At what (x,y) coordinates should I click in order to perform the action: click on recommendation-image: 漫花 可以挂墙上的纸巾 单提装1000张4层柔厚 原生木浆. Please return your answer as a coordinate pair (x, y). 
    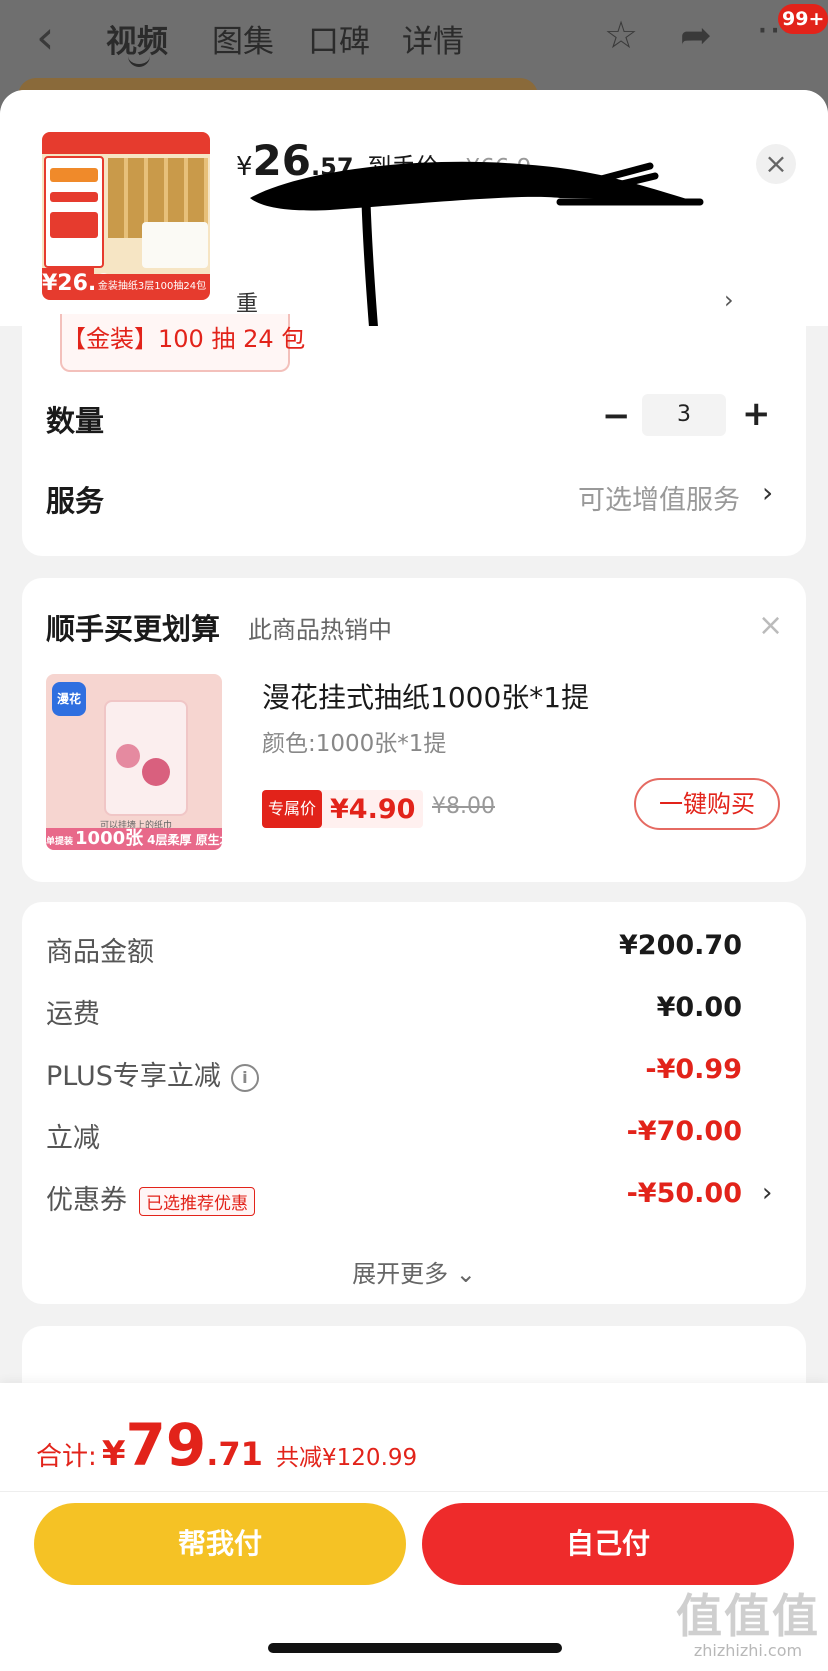
    Looking at the image, I should click on (134, 762).